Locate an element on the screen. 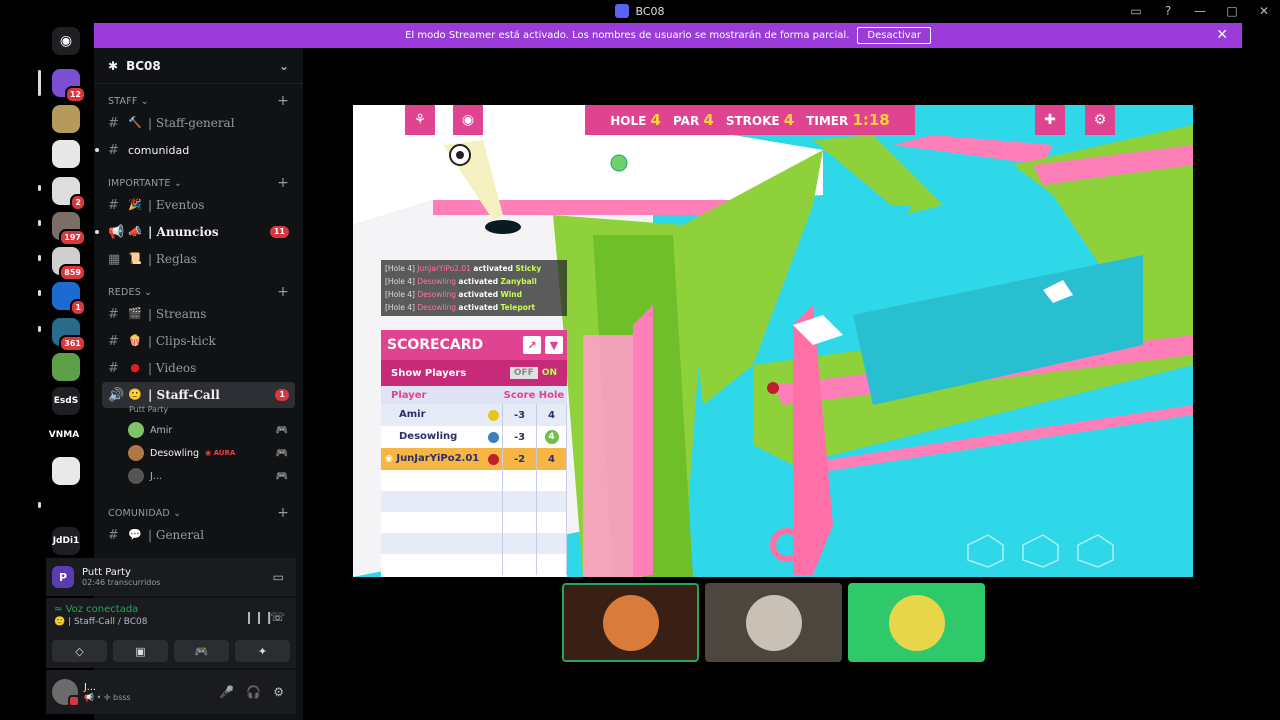 This screenshot has height=720, width=1280. game-hud: HOLE 4 PAR 4 STROKE 4 TIMER 1:18 is located at coordinates (750, 120).